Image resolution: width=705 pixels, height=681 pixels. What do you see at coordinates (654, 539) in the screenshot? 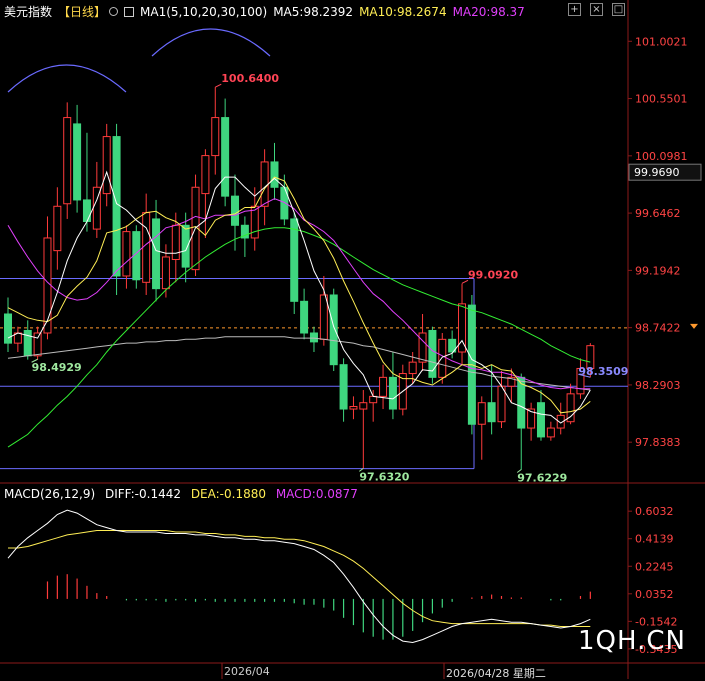
I see `macd-y-tick-label: 0.4139` at bounding box center [654, 539].